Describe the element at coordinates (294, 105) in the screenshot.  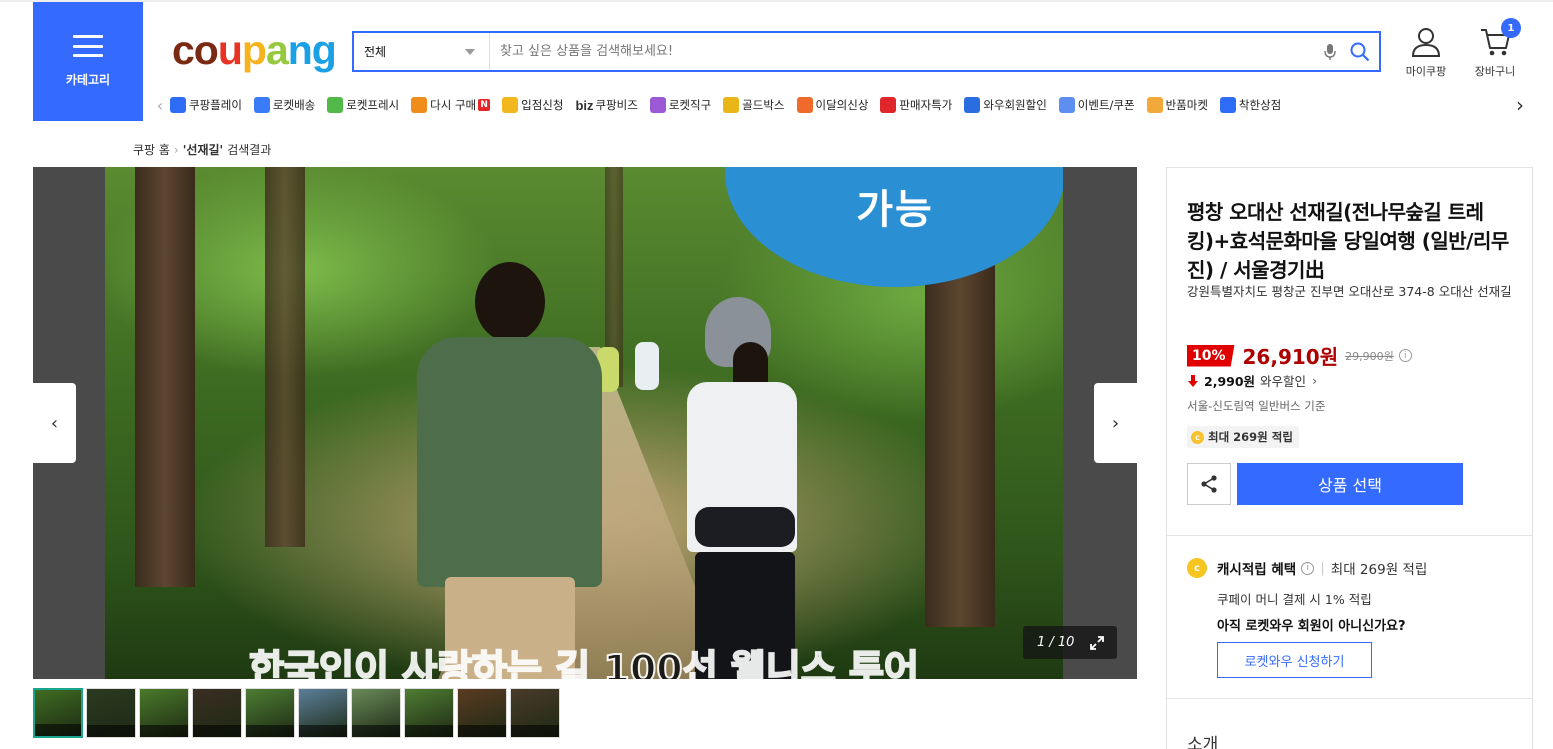
I see `nav-item-label: 로켓배송` at that location.